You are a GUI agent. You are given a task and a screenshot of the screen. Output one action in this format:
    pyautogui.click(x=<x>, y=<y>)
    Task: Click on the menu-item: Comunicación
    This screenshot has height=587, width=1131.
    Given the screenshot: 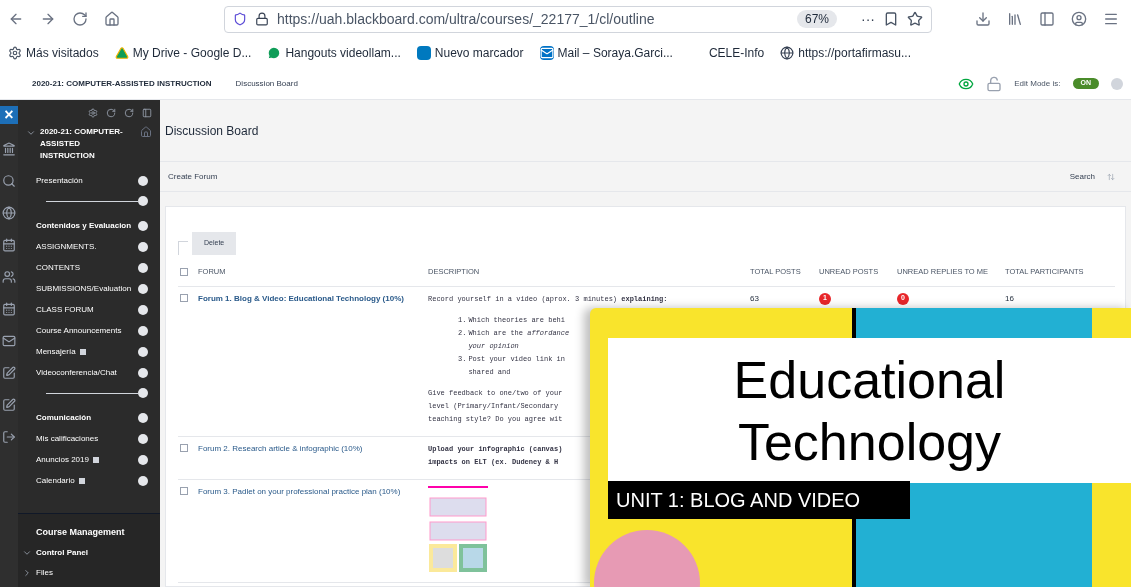 What is the action you would take?
    pyautogui.click(x=64, y=417)
    